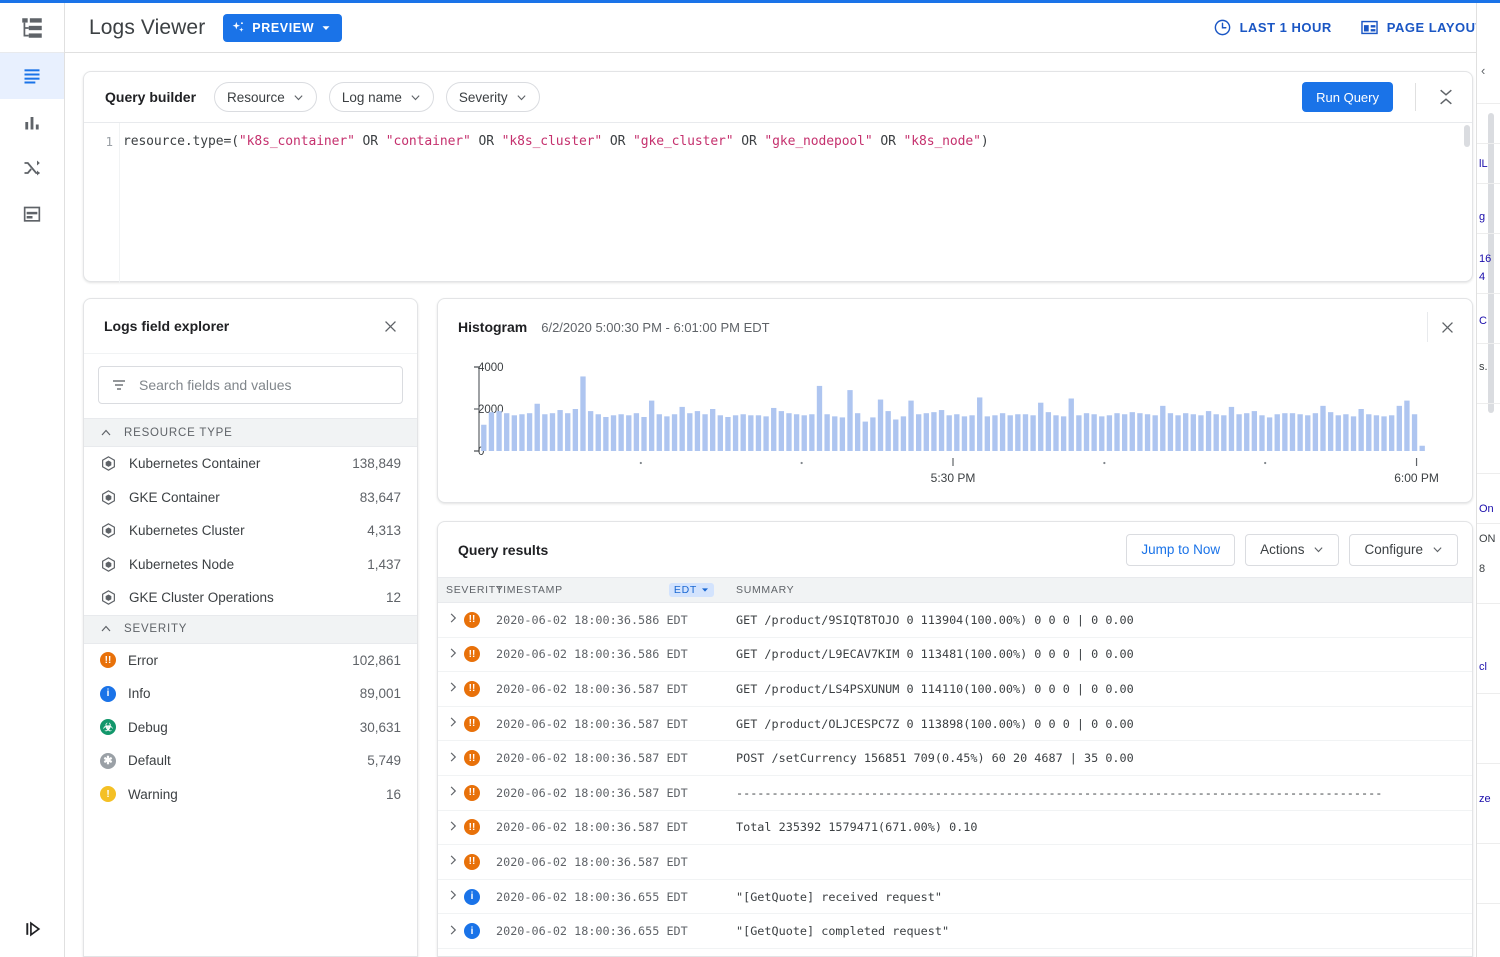  I want to click on jump-to-now-button: Jump to Now, so click(1181, 549).